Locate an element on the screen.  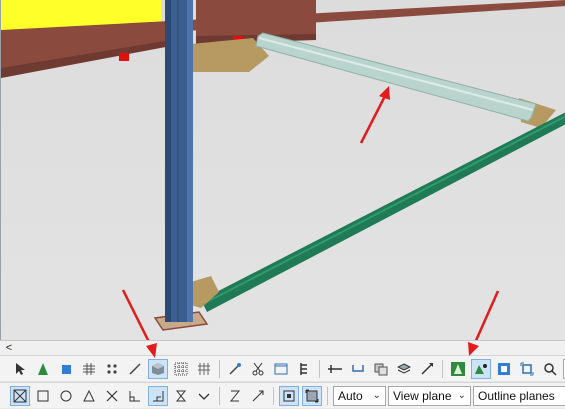
line-icon is located at coordinates (135, 369).